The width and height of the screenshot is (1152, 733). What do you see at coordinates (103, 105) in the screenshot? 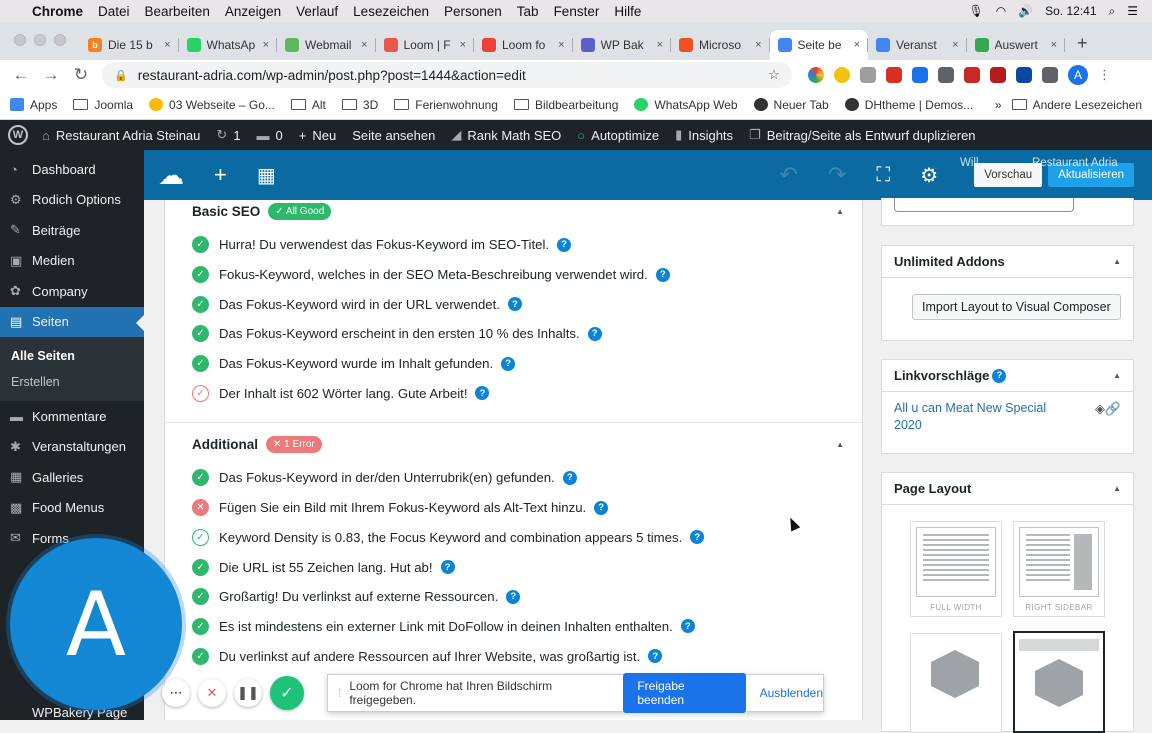
I see `bookmark-item: Joomla` at bounding box center [103, 105].